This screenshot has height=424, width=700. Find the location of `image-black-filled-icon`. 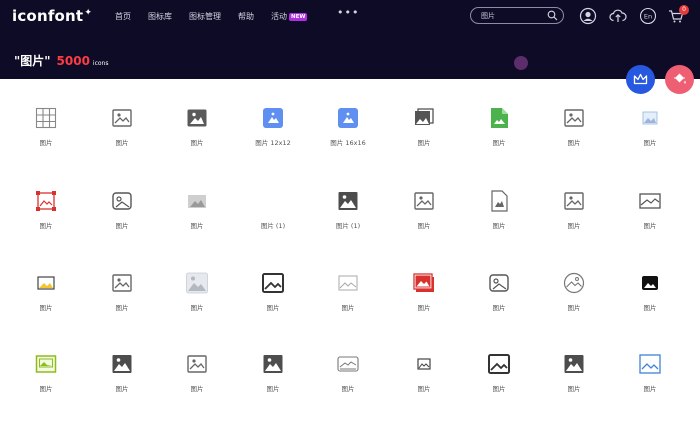

image-black-filled-icon is located at coordinates (650, 283).